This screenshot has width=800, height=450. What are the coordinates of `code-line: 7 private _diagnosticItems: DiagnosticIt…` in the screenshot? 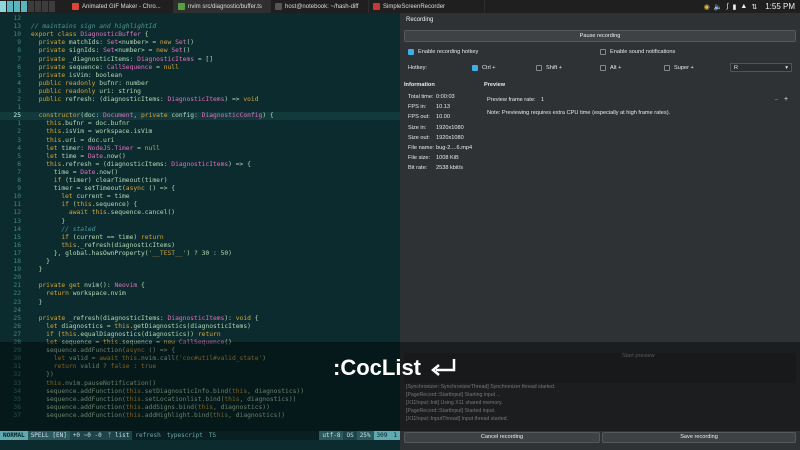 It's located at (200, 60).